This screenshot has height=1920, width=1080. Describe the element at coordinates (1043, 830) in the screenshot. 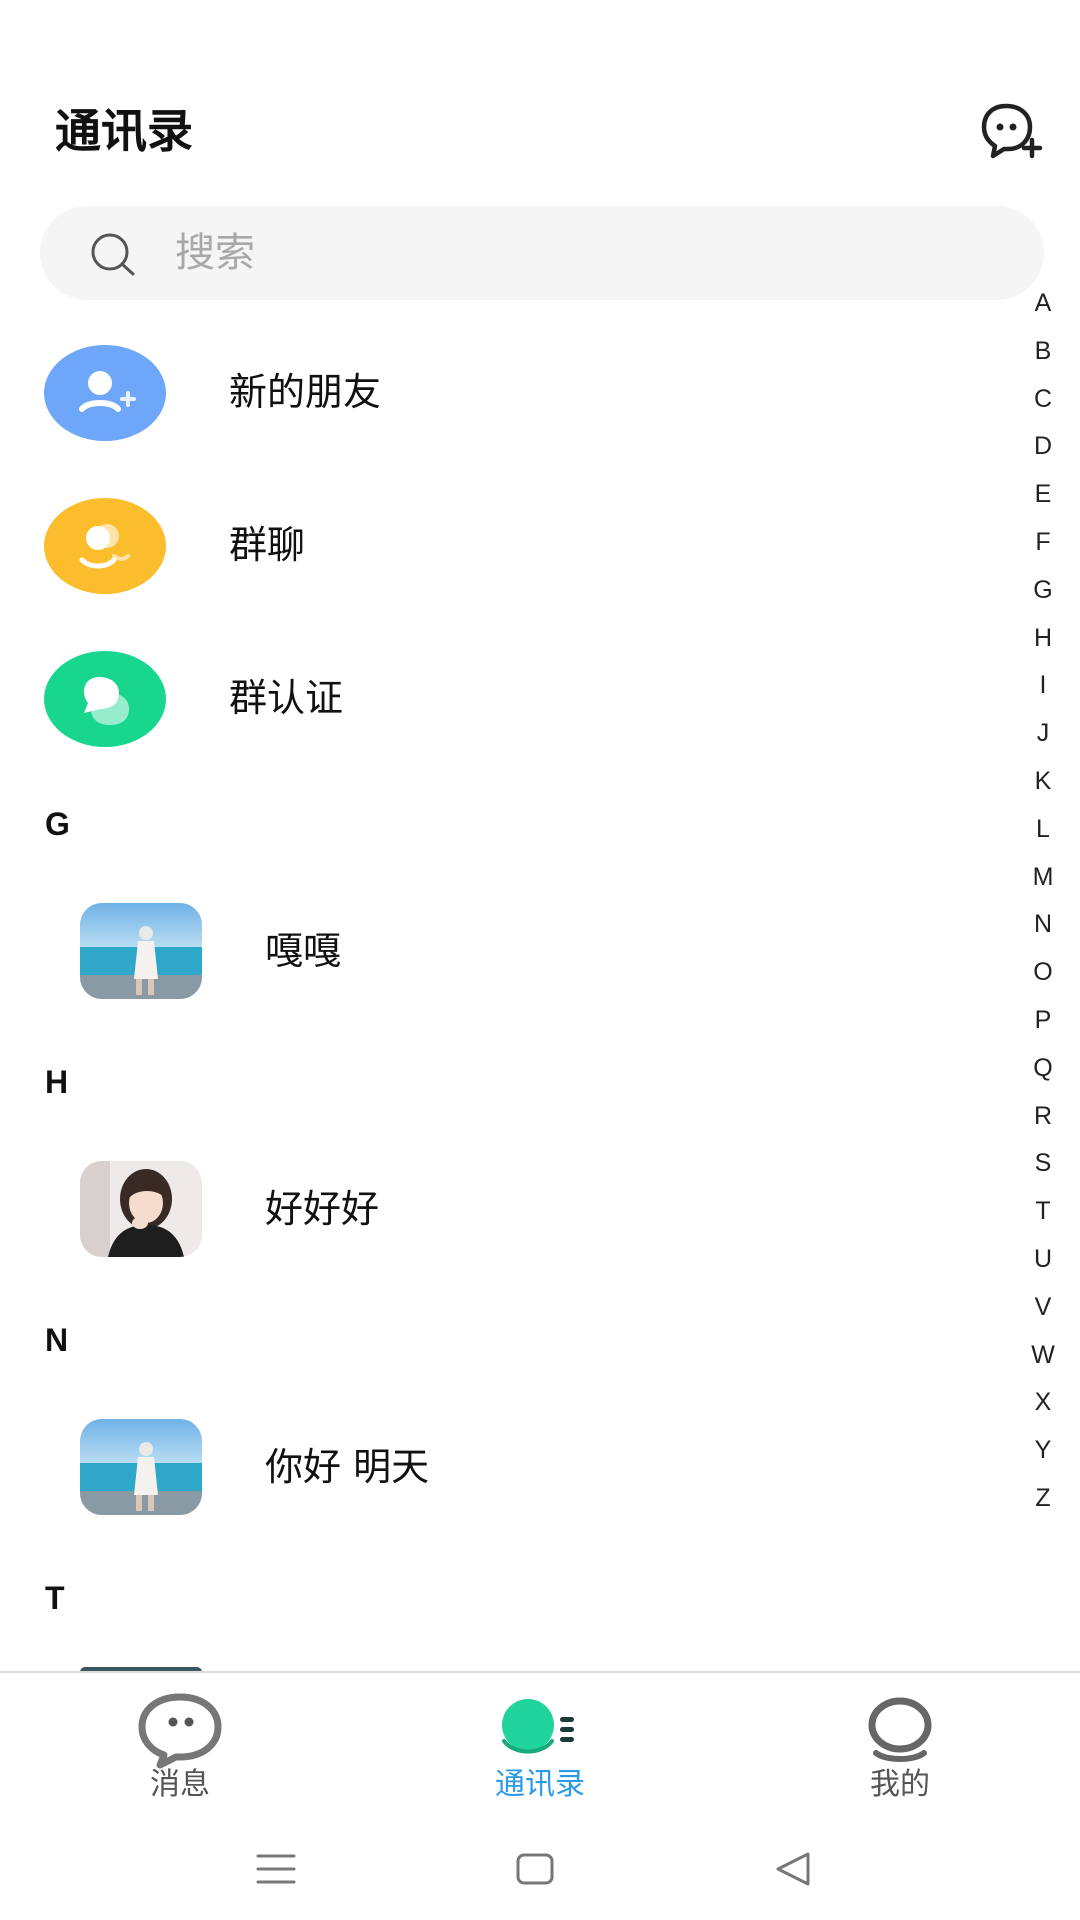

I see `index-letter-l: L` at that location.